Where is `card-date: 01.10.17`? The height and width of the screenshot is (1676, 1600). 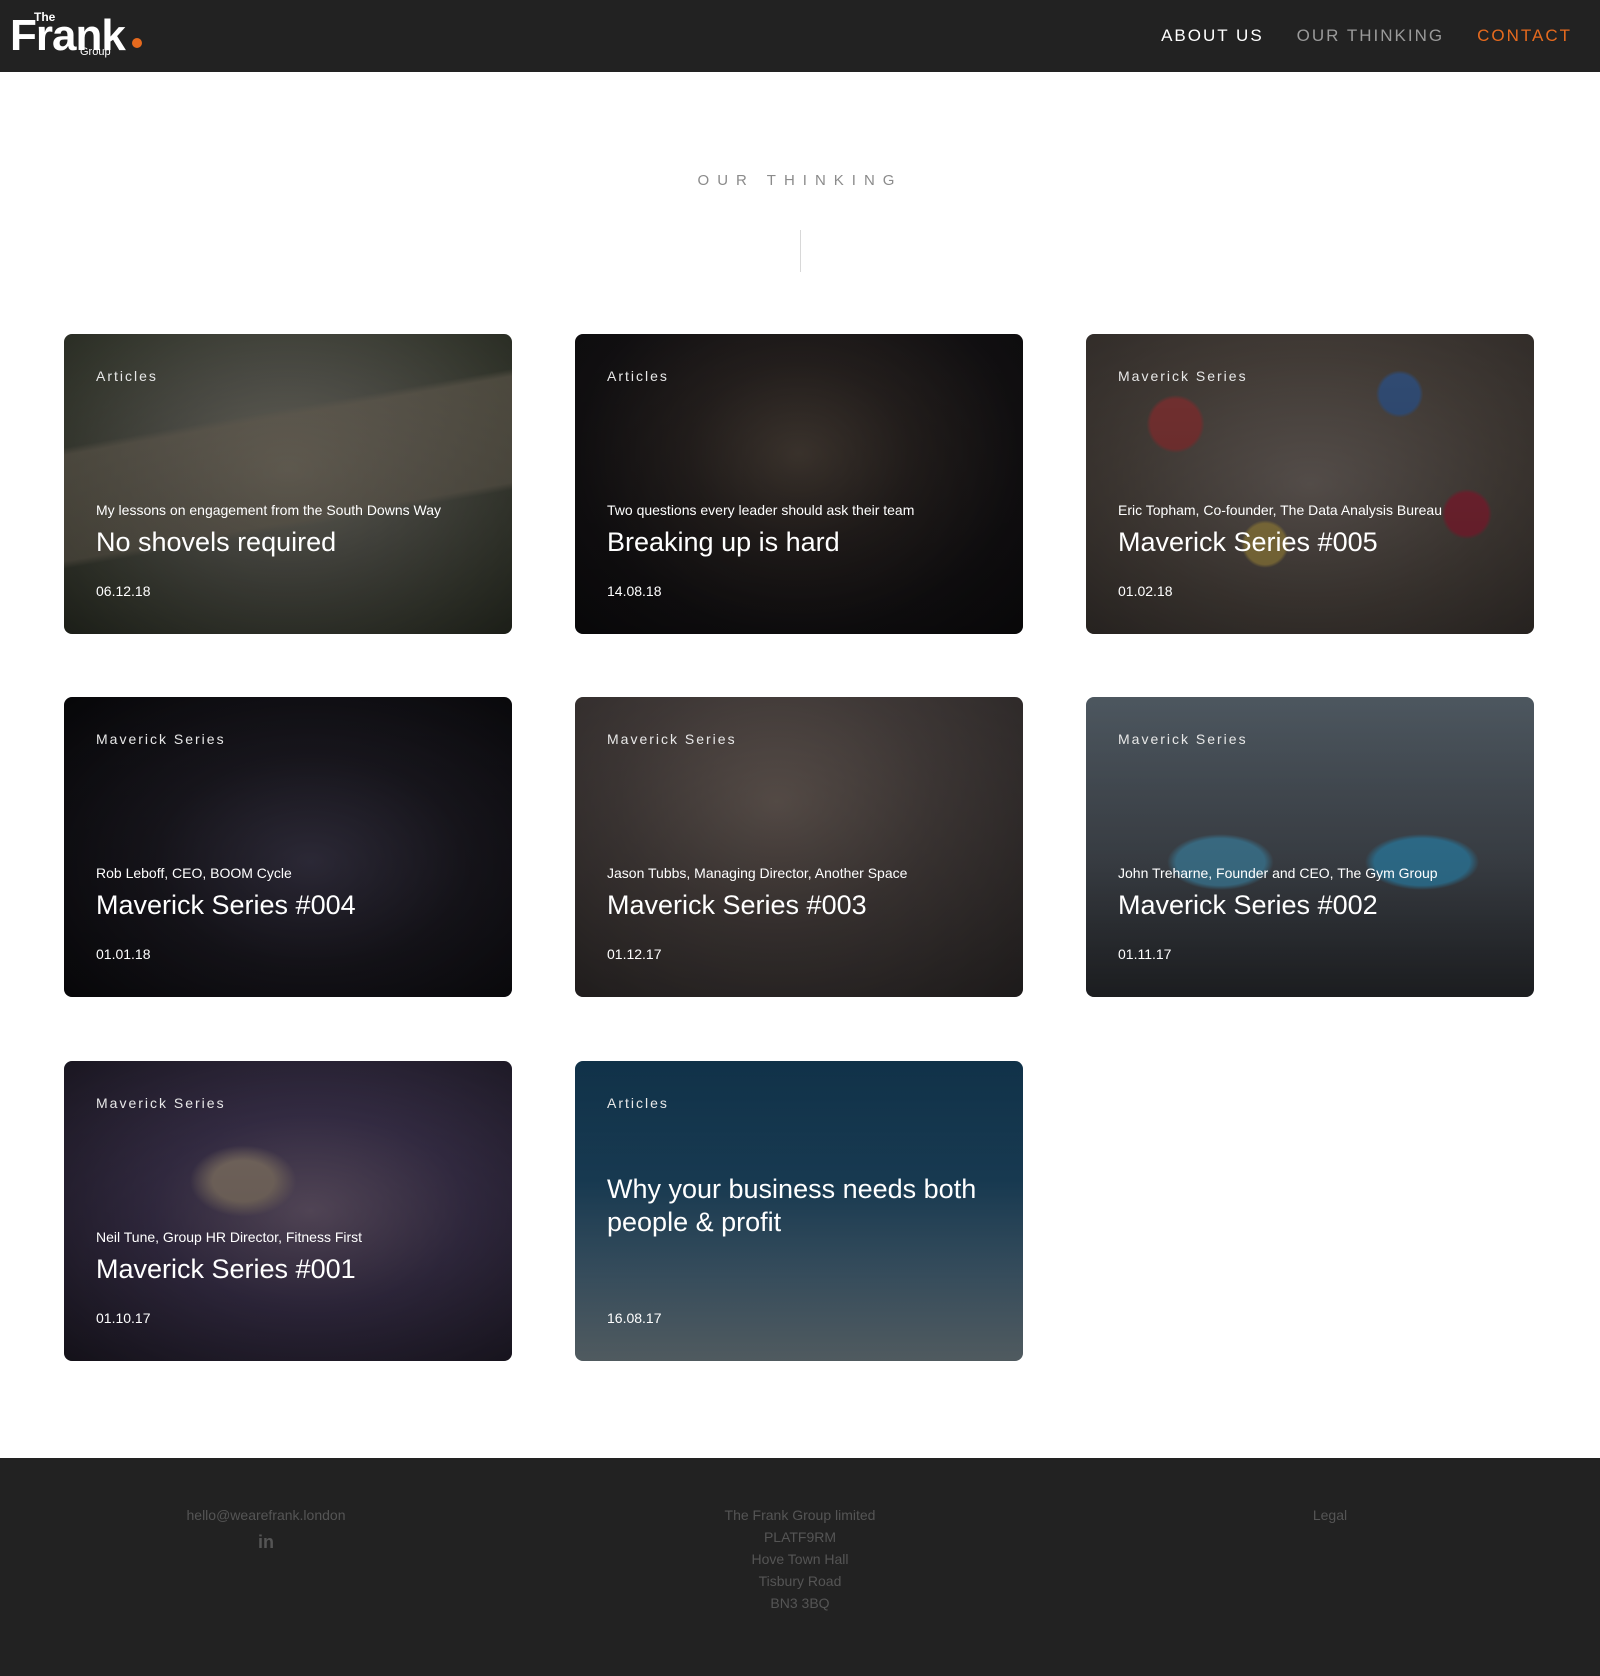
card-date: 01.10.17 is located at coordinates (123, 1318).